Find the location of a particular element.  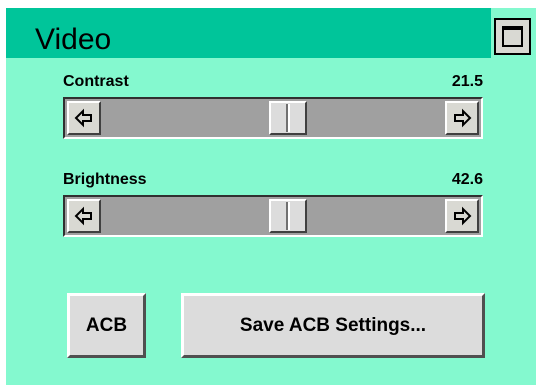

contrast-slider is located at coordinates (273, 118).